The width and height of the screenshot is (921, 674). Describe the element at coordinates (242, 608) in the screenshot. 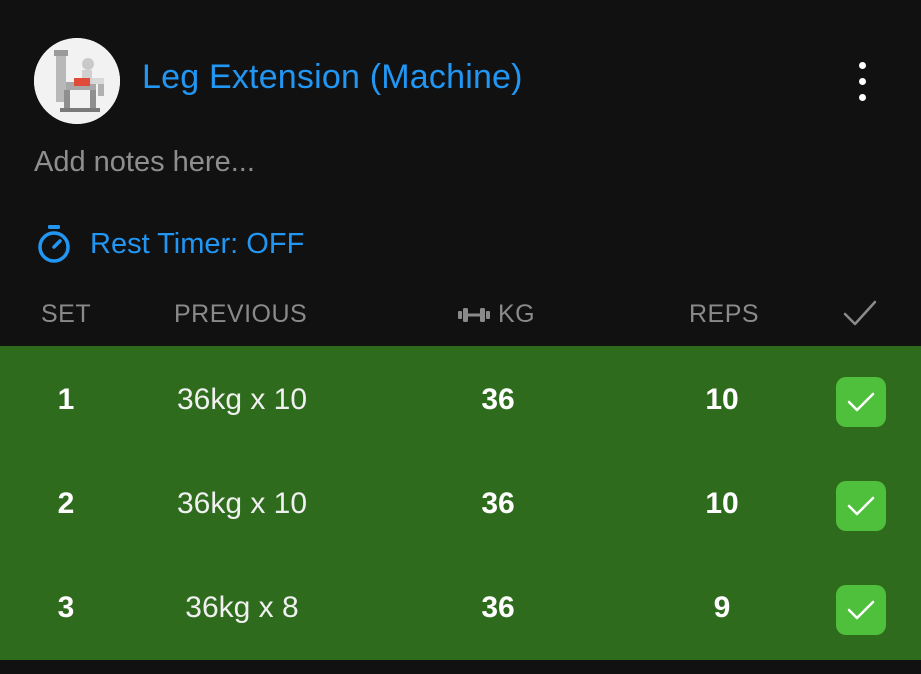

I see `previous-value: 36kg x 8` at that location.